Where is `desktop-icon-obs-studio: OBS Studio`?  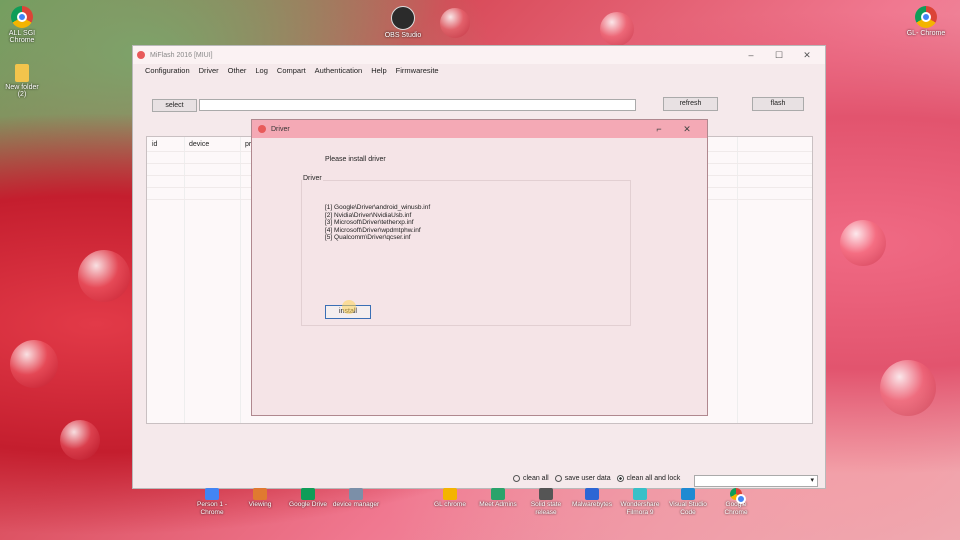 desktop-icon-obs-studio: OBS Studio is located at coordinates (403, 22).